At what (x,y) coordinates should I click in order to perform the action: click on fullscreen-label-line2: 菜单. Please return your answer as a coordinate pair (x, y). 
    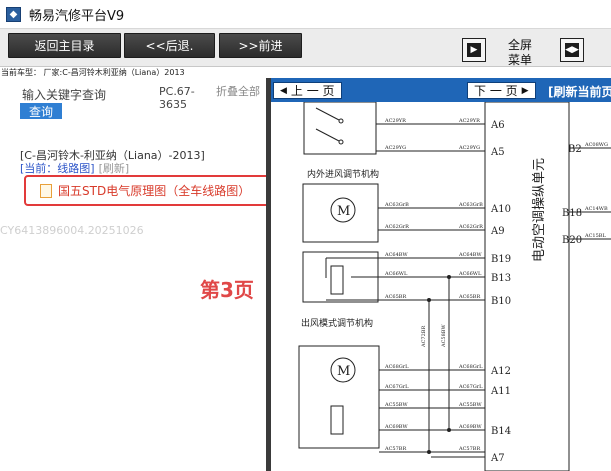
    Looking at the image, I should click on (519, 60).